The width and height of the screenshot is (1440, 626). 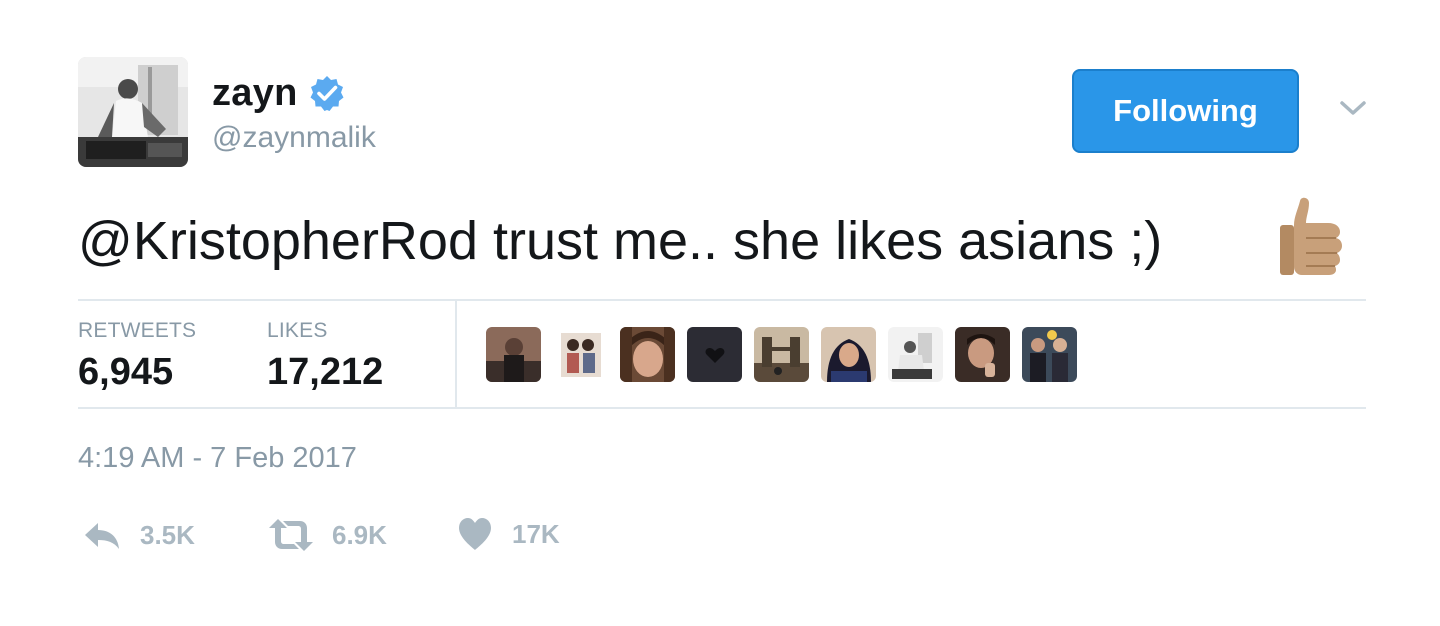 What do you see at coordinates (820, 241) in the screenshot?
I see `tweet-body: trust me.. she likes asians ;)` at bounding box center [820, 241].